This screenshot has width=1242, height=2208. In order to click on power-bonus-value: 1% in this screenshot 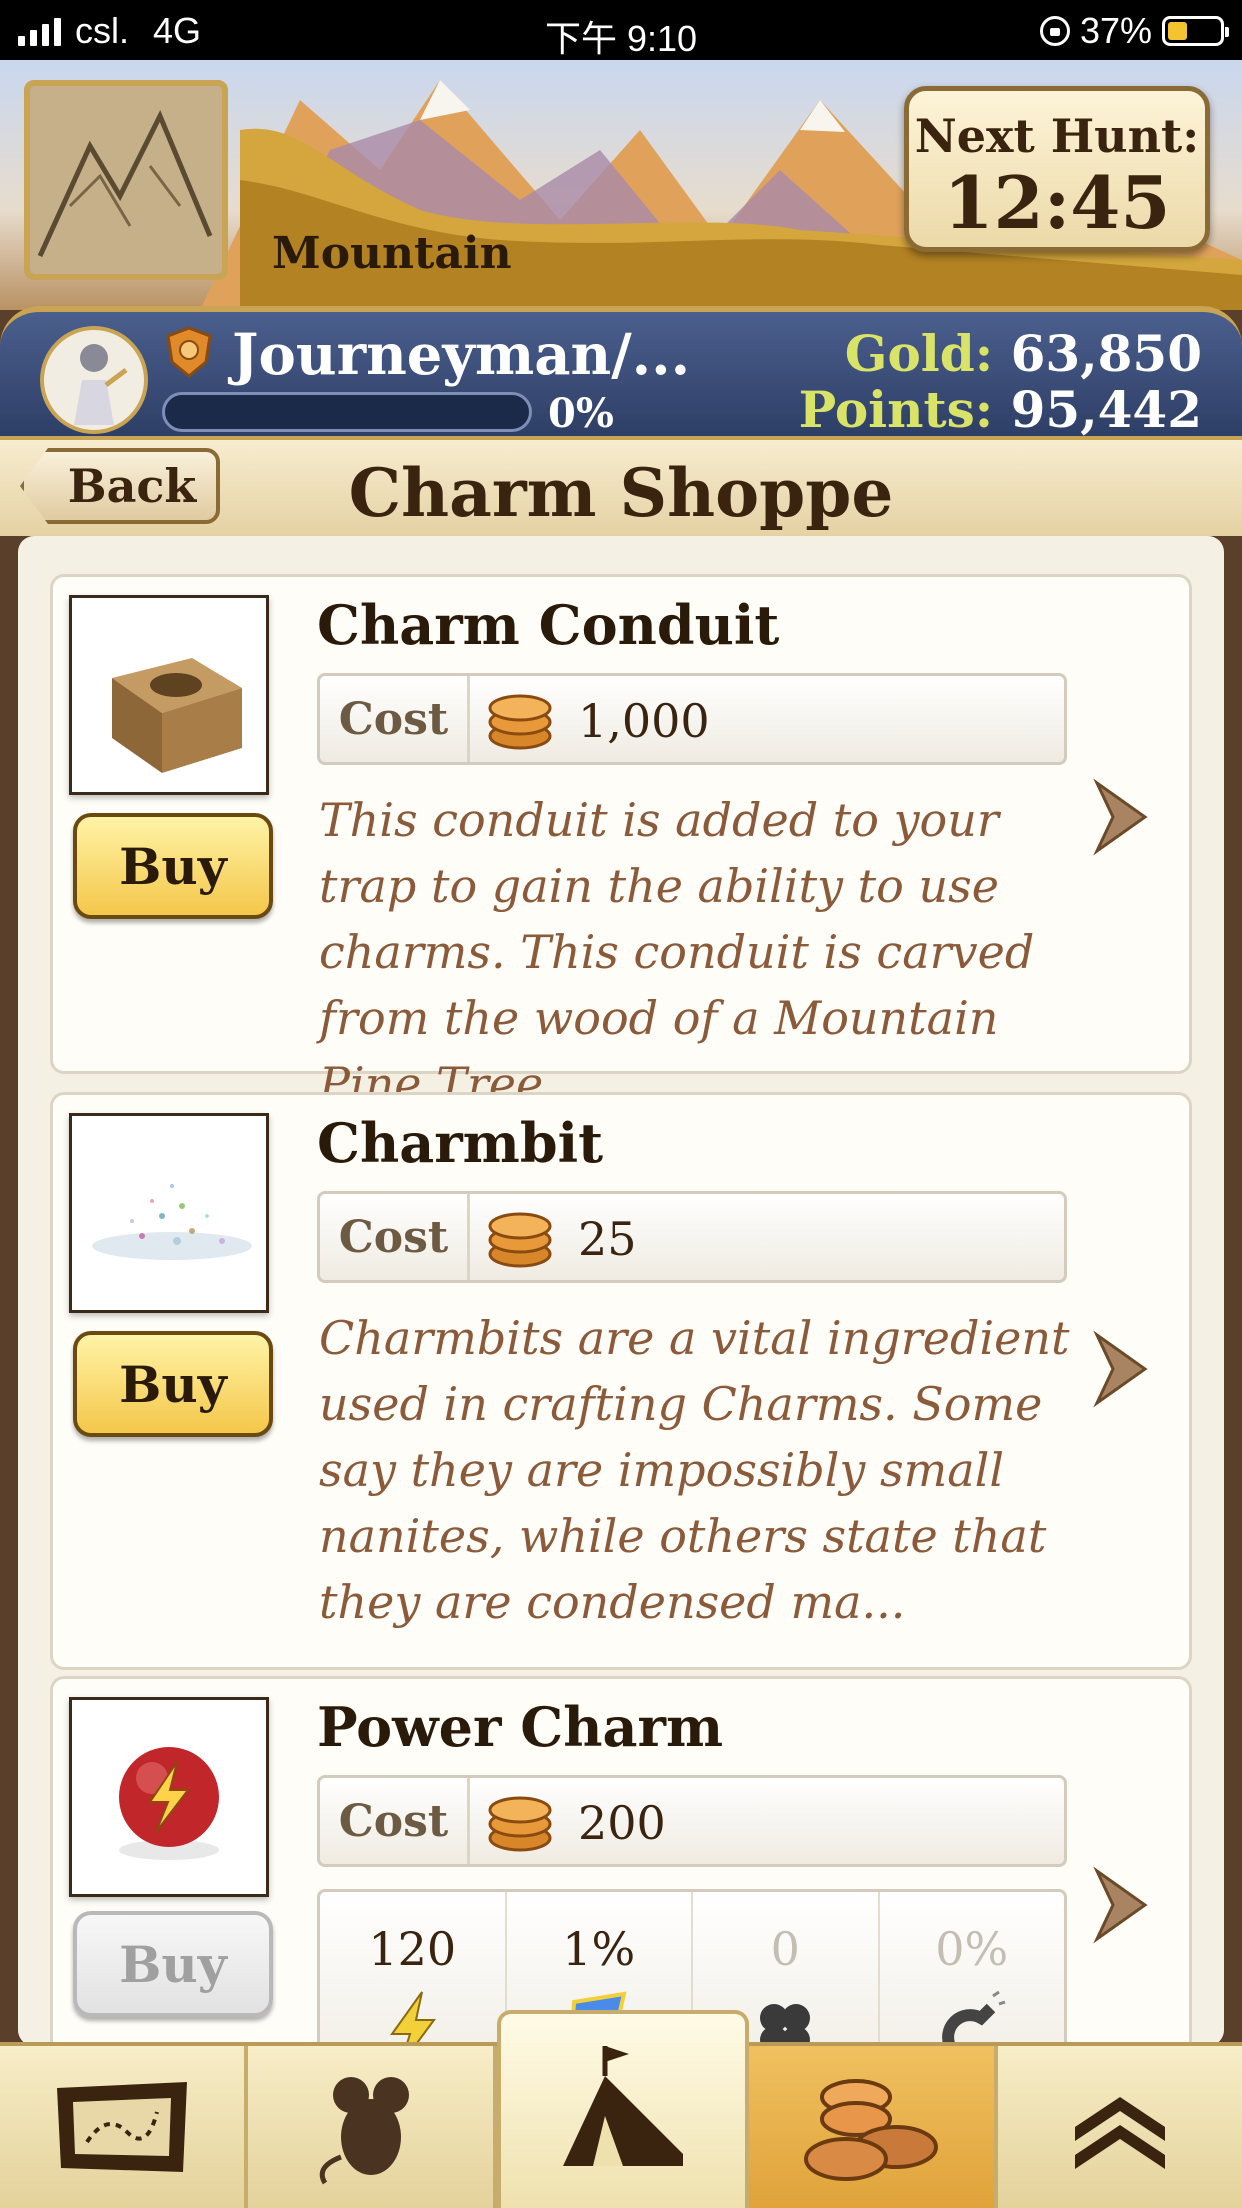, I will do `click(599, 1949)`.